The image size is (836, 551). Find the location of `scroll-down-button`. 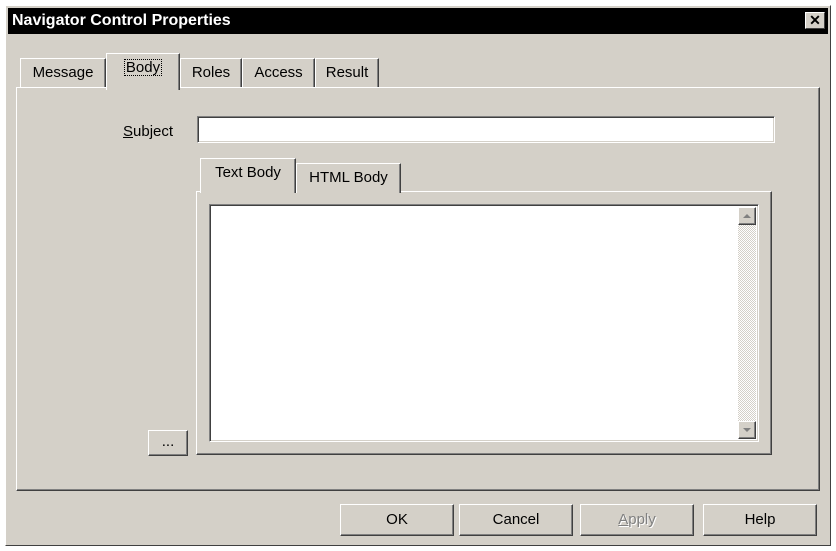

scroll-down-button is located at coordinates (747, 430).